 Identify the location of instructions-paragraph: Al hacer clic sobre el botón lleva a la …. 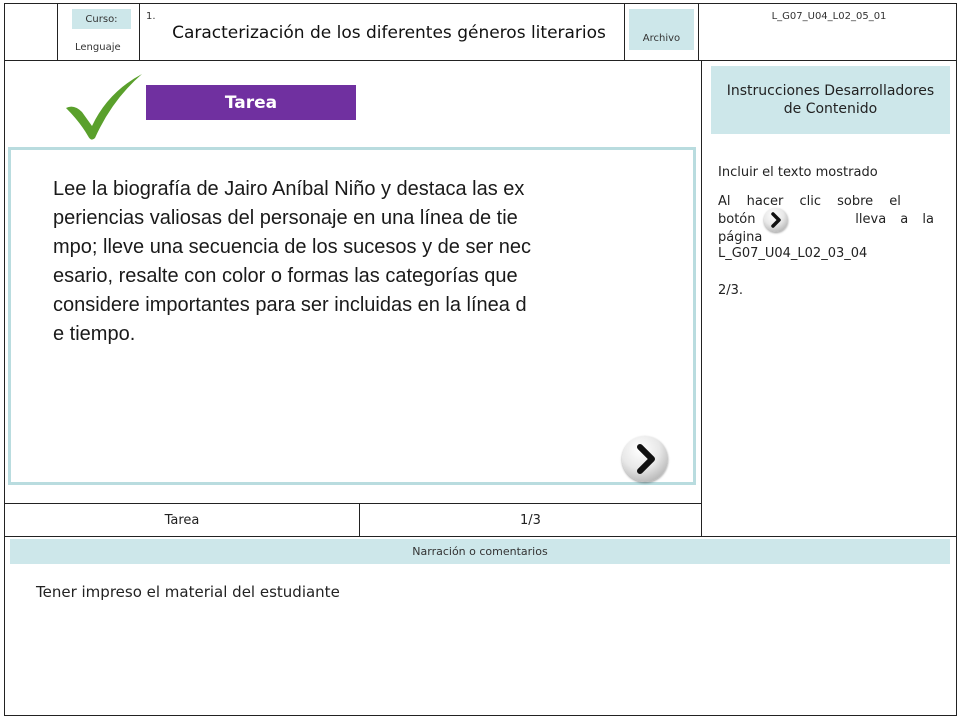
(826, 228).